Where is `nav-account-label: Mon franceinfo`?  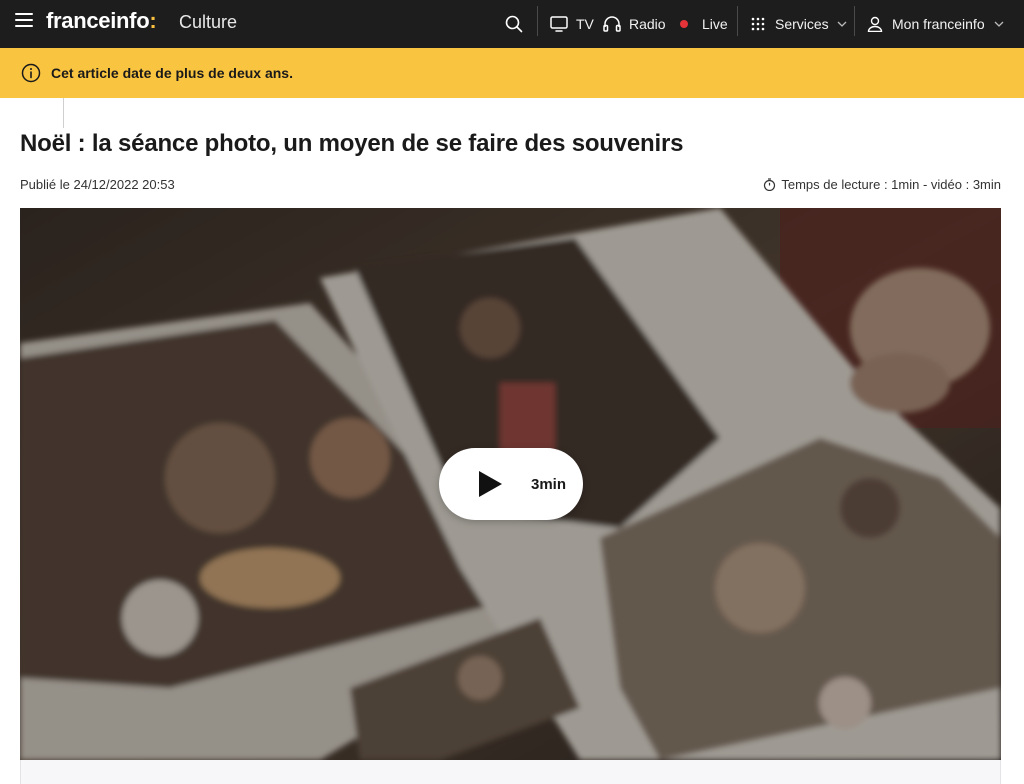 nav-account-label: Mon franceinfo is located at coordinates (938, 24).